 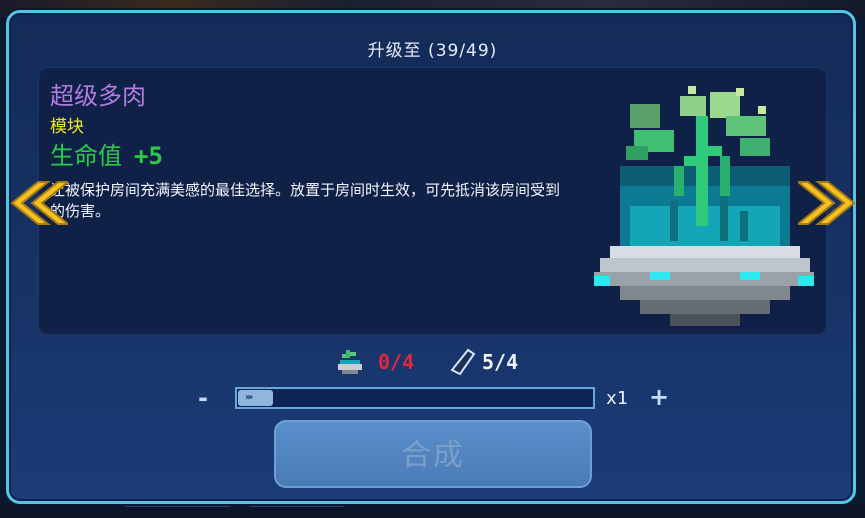 I want to click on item-name: 超级多肉, so click(x=98, y=96).